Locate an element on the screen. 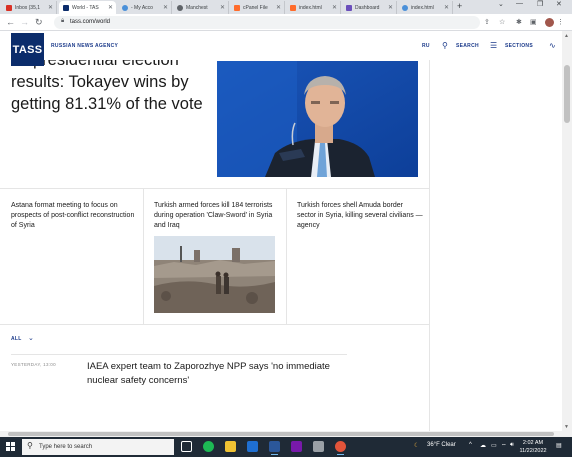  tab-label: Dashboard is located at coordinates (367, 7).